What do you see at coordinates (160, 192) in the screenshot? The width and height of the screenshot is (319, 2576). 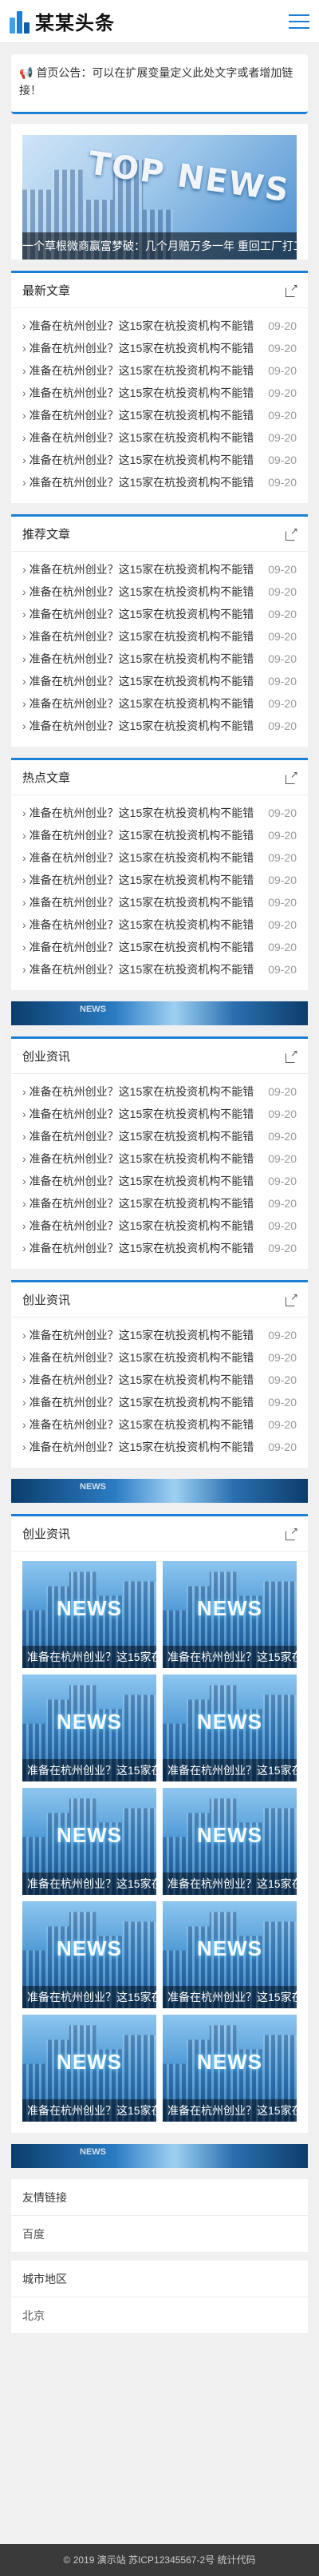 I see `featured-slider: TOP NEWS 一个草根微商赢富梦破：几个月赔万多一年 重回工厂打工` at bounding box center [160, 192].